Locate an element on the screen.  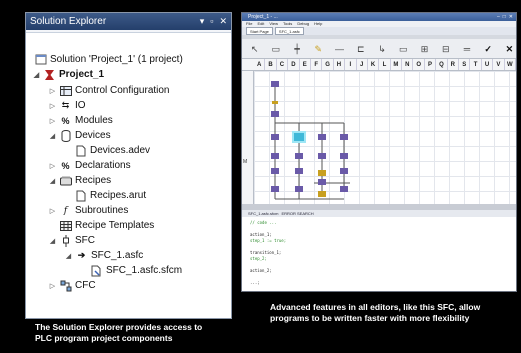
row-marker: M is located at coordinates (245, 162).